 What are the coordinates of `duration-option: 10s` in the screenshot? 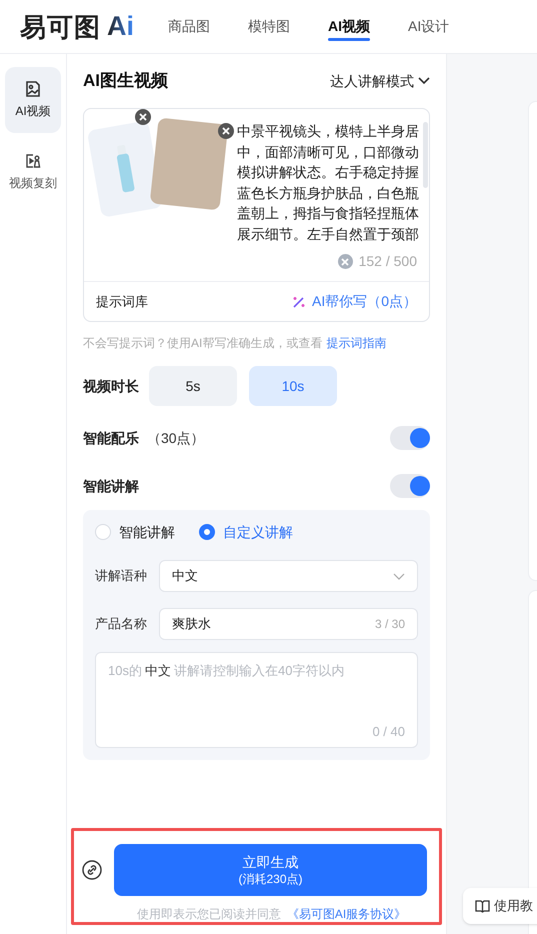 It's located at (293, 386).